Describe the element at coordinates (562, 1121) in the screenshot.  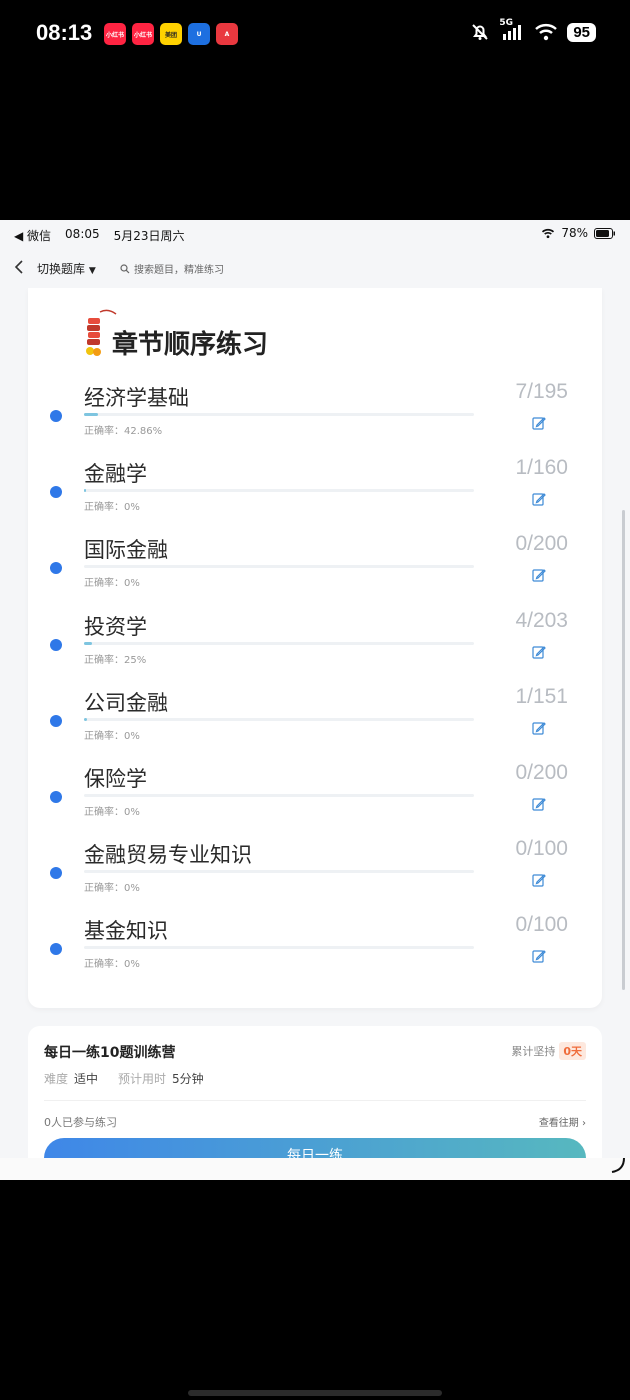
I see `view-history-link: 查看往期 ›` at that location.